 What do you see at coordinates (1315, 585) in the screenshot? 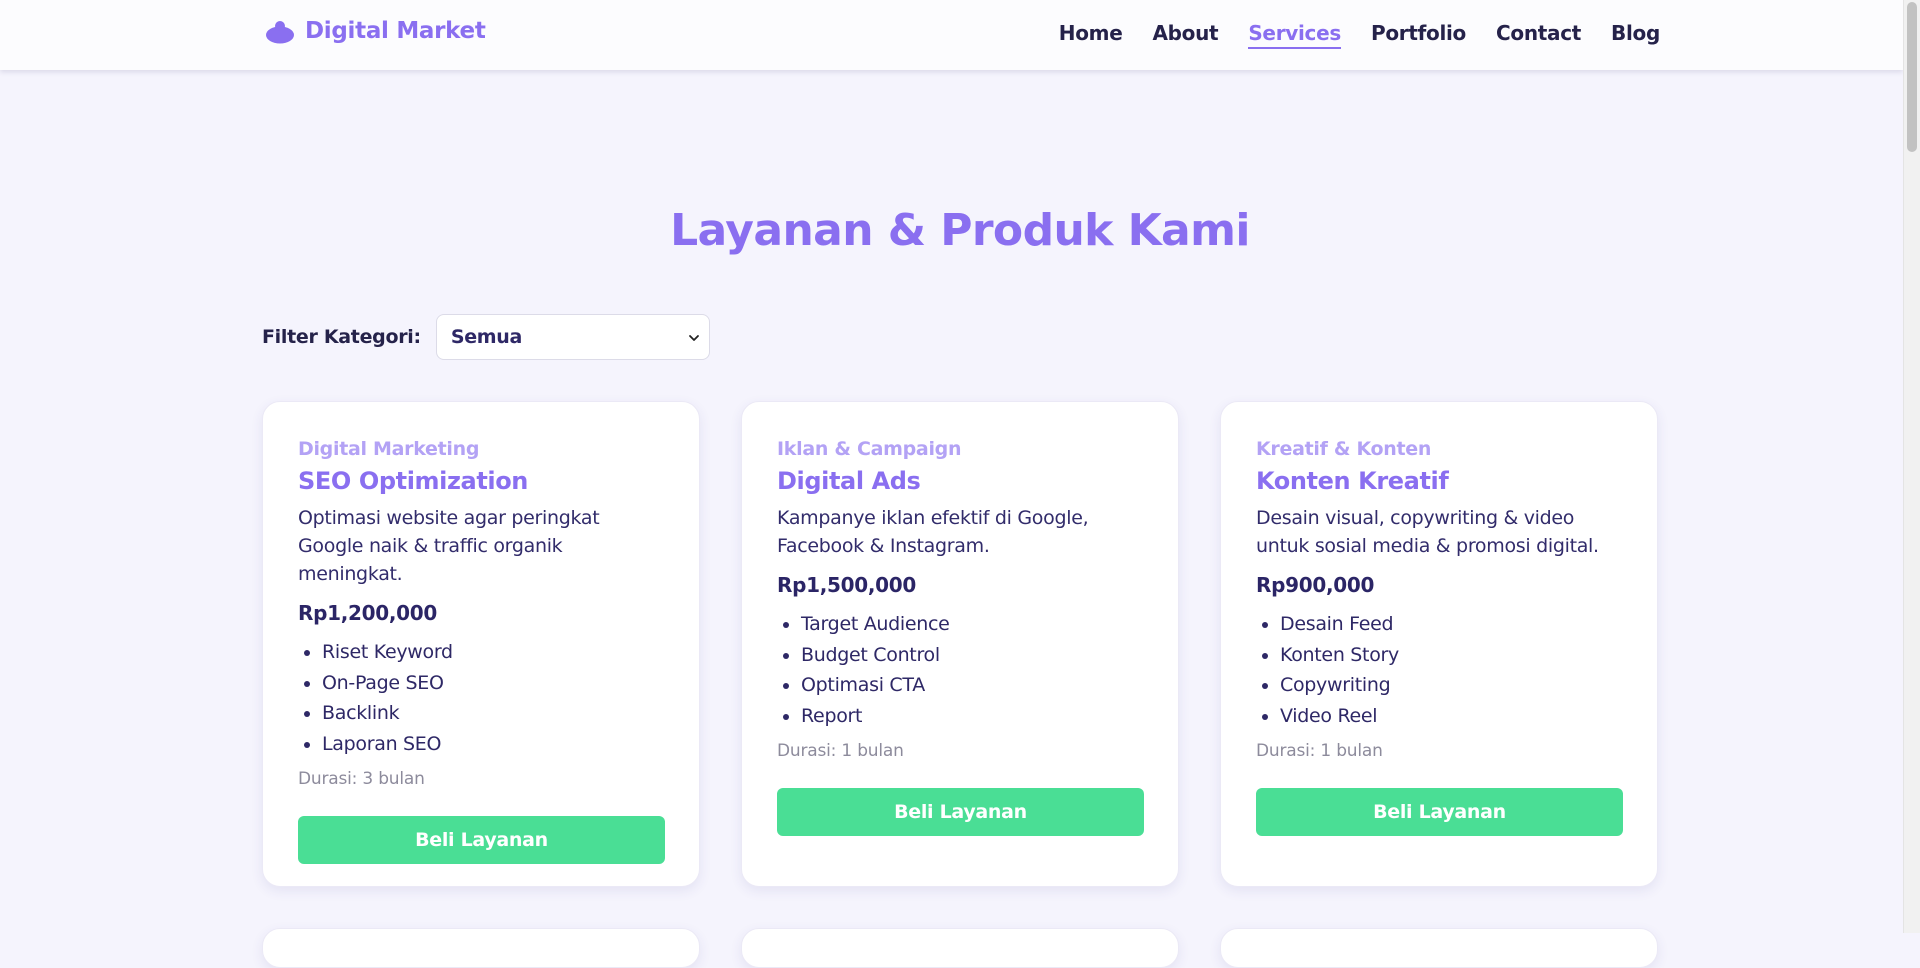
I see `card-price: Rp900,000` at bounding box center [1315, 585].